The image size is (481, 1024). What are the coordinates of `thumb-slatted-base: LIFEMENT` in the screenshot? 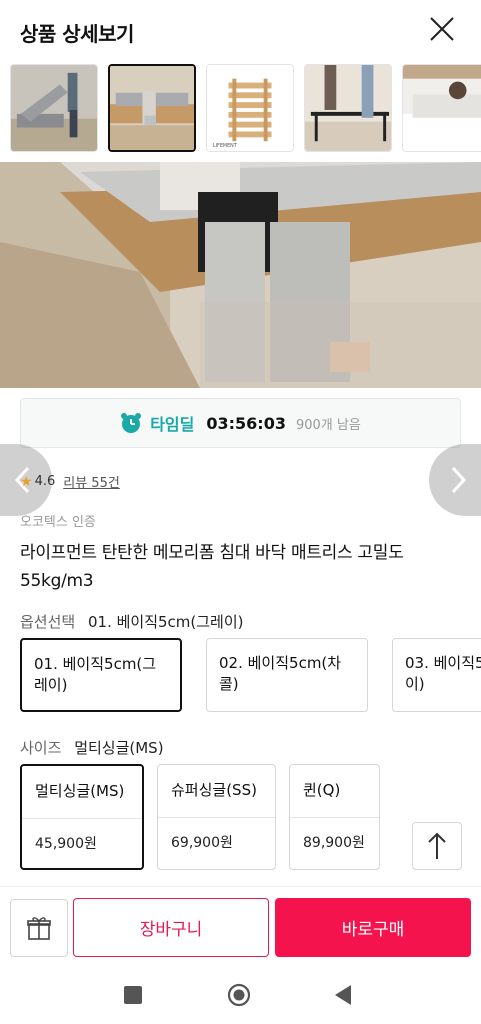 It's located at (250, 108).